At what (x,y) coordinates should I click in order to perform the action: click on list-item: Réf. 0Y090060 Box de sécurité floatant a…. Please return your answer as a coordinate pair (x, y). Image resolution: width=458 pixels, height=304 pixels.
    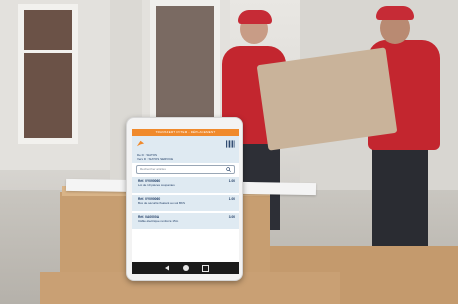
    Looking at the image, I should click on (185, 203).